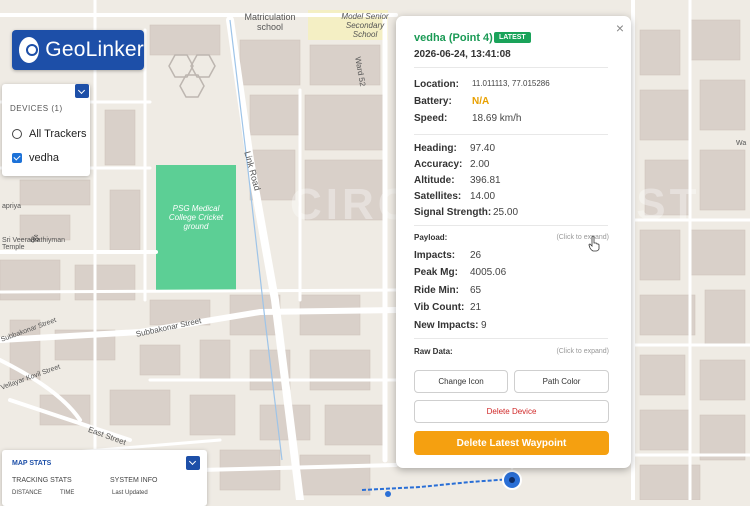  What do you see at coordinates (17, 134) in the screenshot?
I see `radio-icon` at bounding box center [17, 134].